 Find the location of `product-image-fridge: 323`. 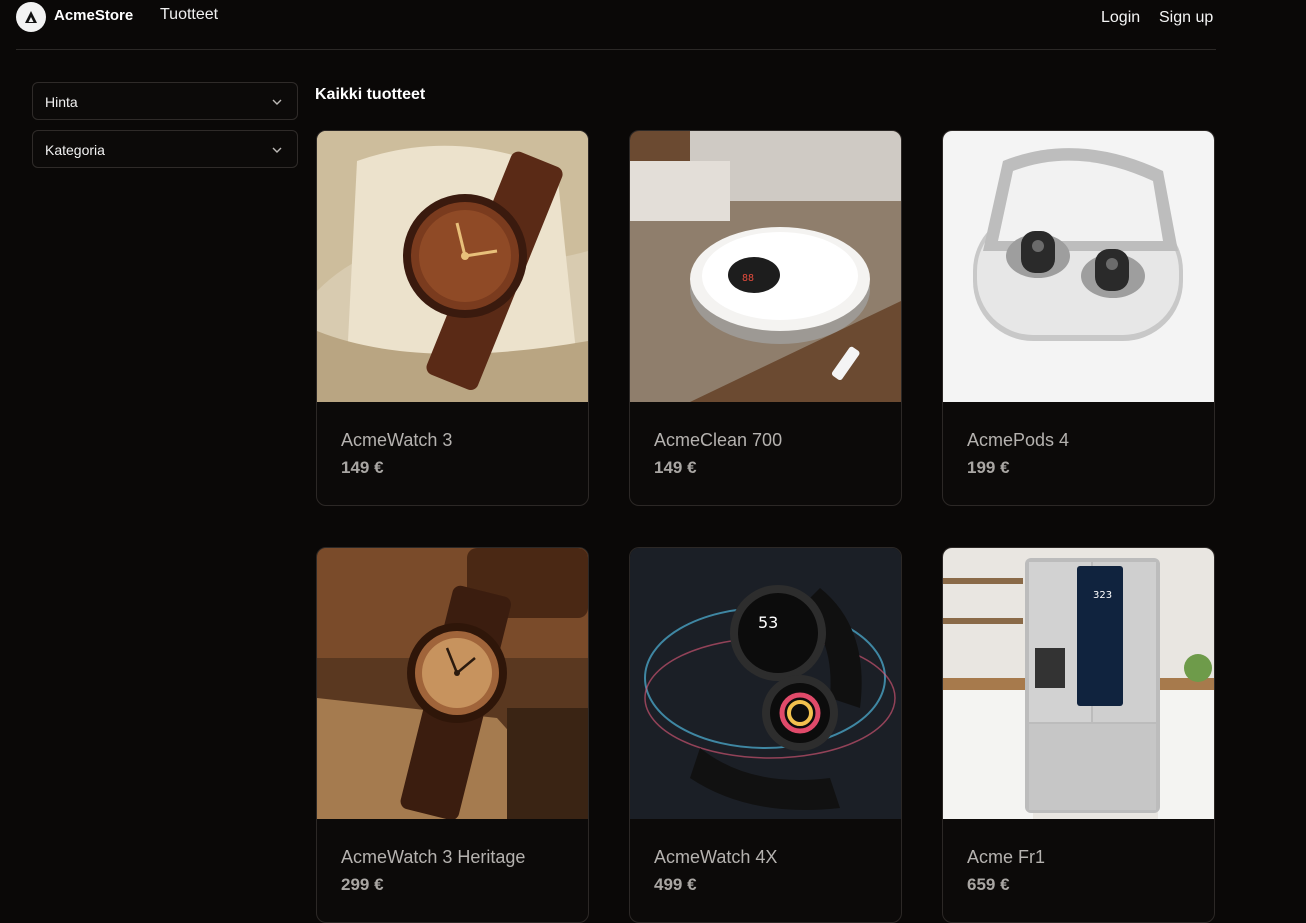

product-image-fridge: 323 is located at coordinates (1078, 683).